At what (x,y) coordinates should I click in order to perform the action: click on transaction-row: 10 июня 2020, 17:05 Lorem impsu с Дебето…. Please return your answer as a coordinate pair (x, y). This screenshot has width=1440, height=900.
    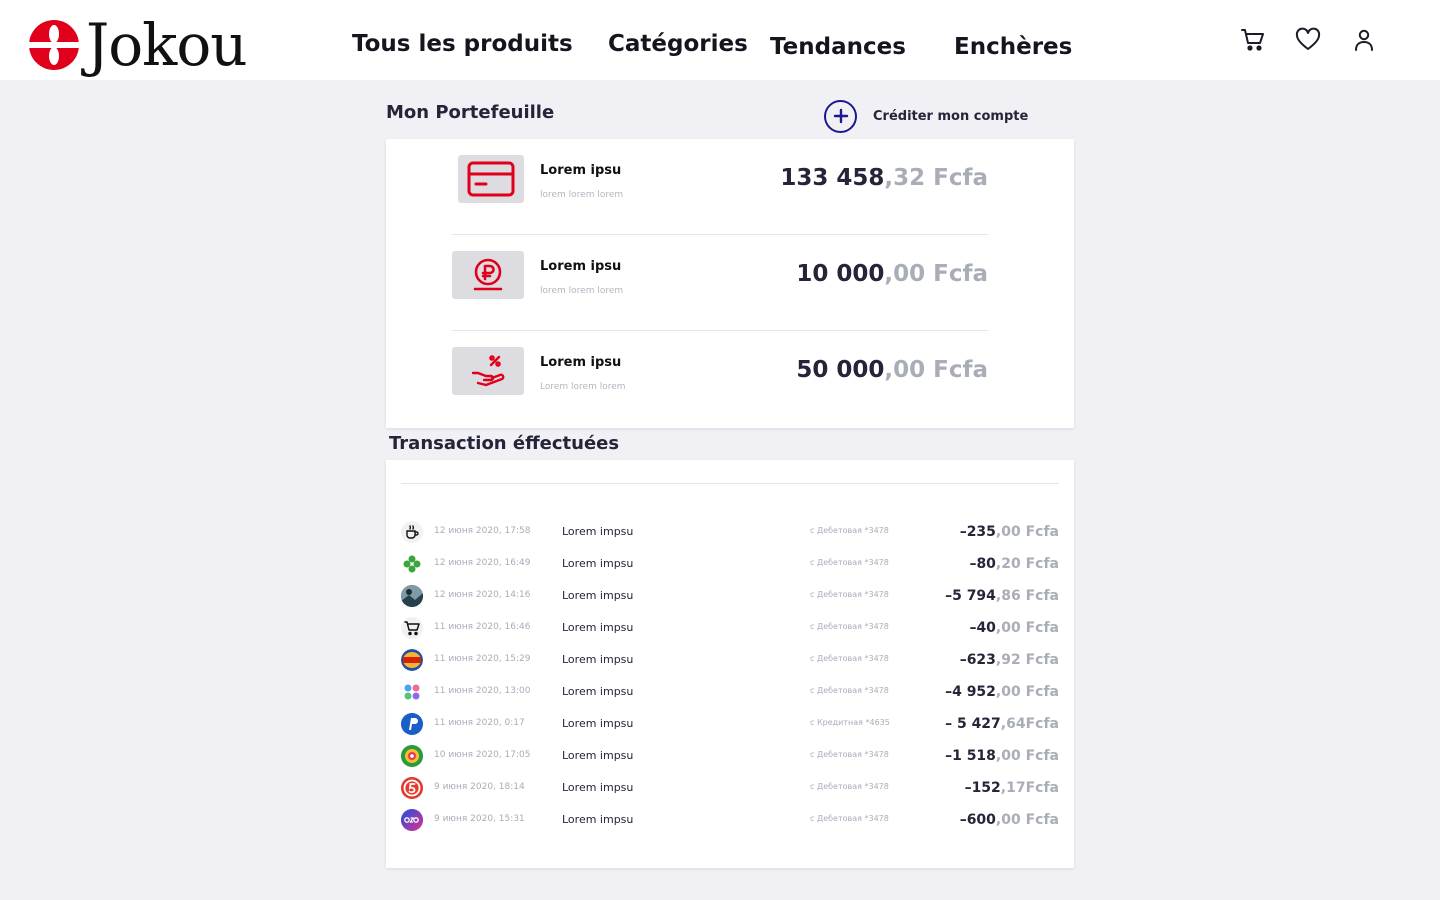
    Looking at the image, I should click on (730, 756).